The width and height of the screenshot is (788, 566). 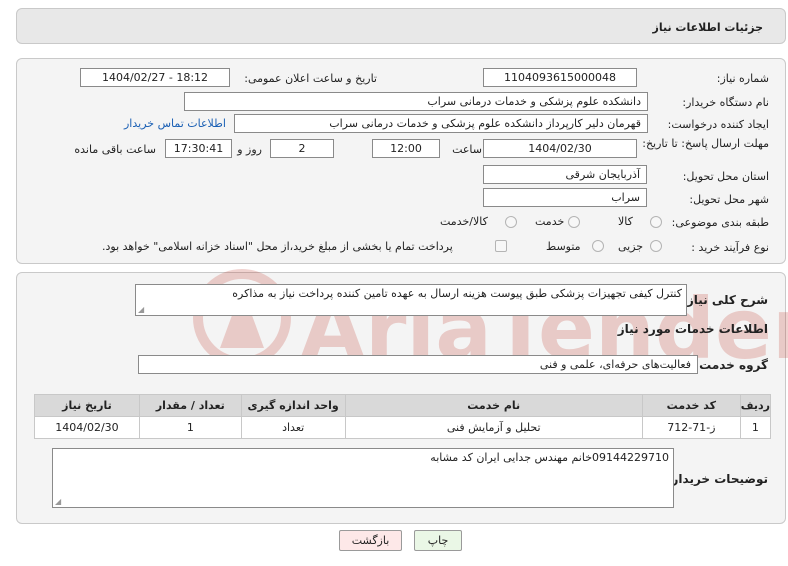 I want to click on service-group-label: گروه خدمت:, so click(x=731, y=365).